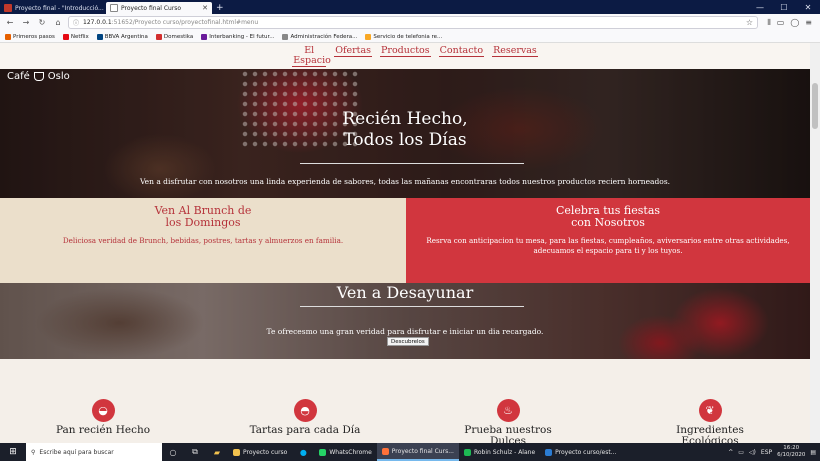  Describe the element at coordinates (808, 7) in the screenshot. I see `close-window-button: ✕` at that location.